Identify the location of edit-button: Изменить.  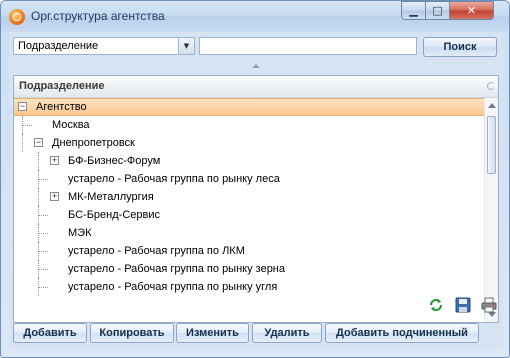
(212, 333).